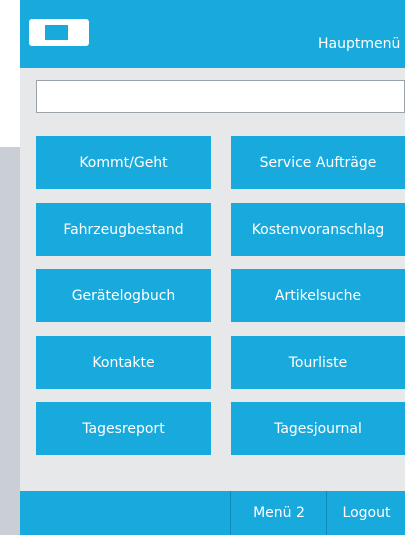 This screenshot has height=535, width=405. Describe the element at coordinates (123, 362) in the screenshot. I see `kontakte-button: Kontakte` at that location.